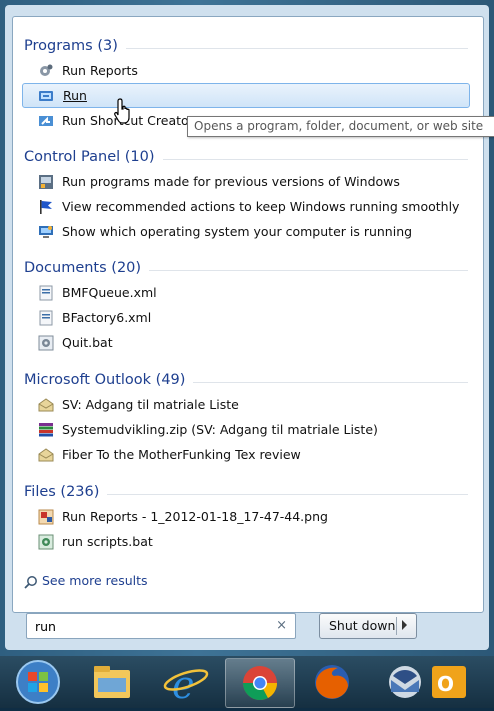  What do you see at coordinates (109, 292) in the screenshot?
I see `result-label: BMFQueue.xml` at bounding box center [109, 292].